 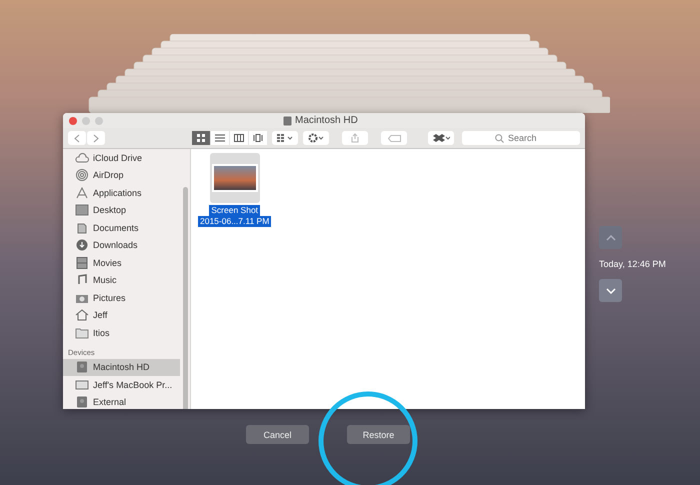 I want to click on columns-view-button, so click(x=239, y=138).